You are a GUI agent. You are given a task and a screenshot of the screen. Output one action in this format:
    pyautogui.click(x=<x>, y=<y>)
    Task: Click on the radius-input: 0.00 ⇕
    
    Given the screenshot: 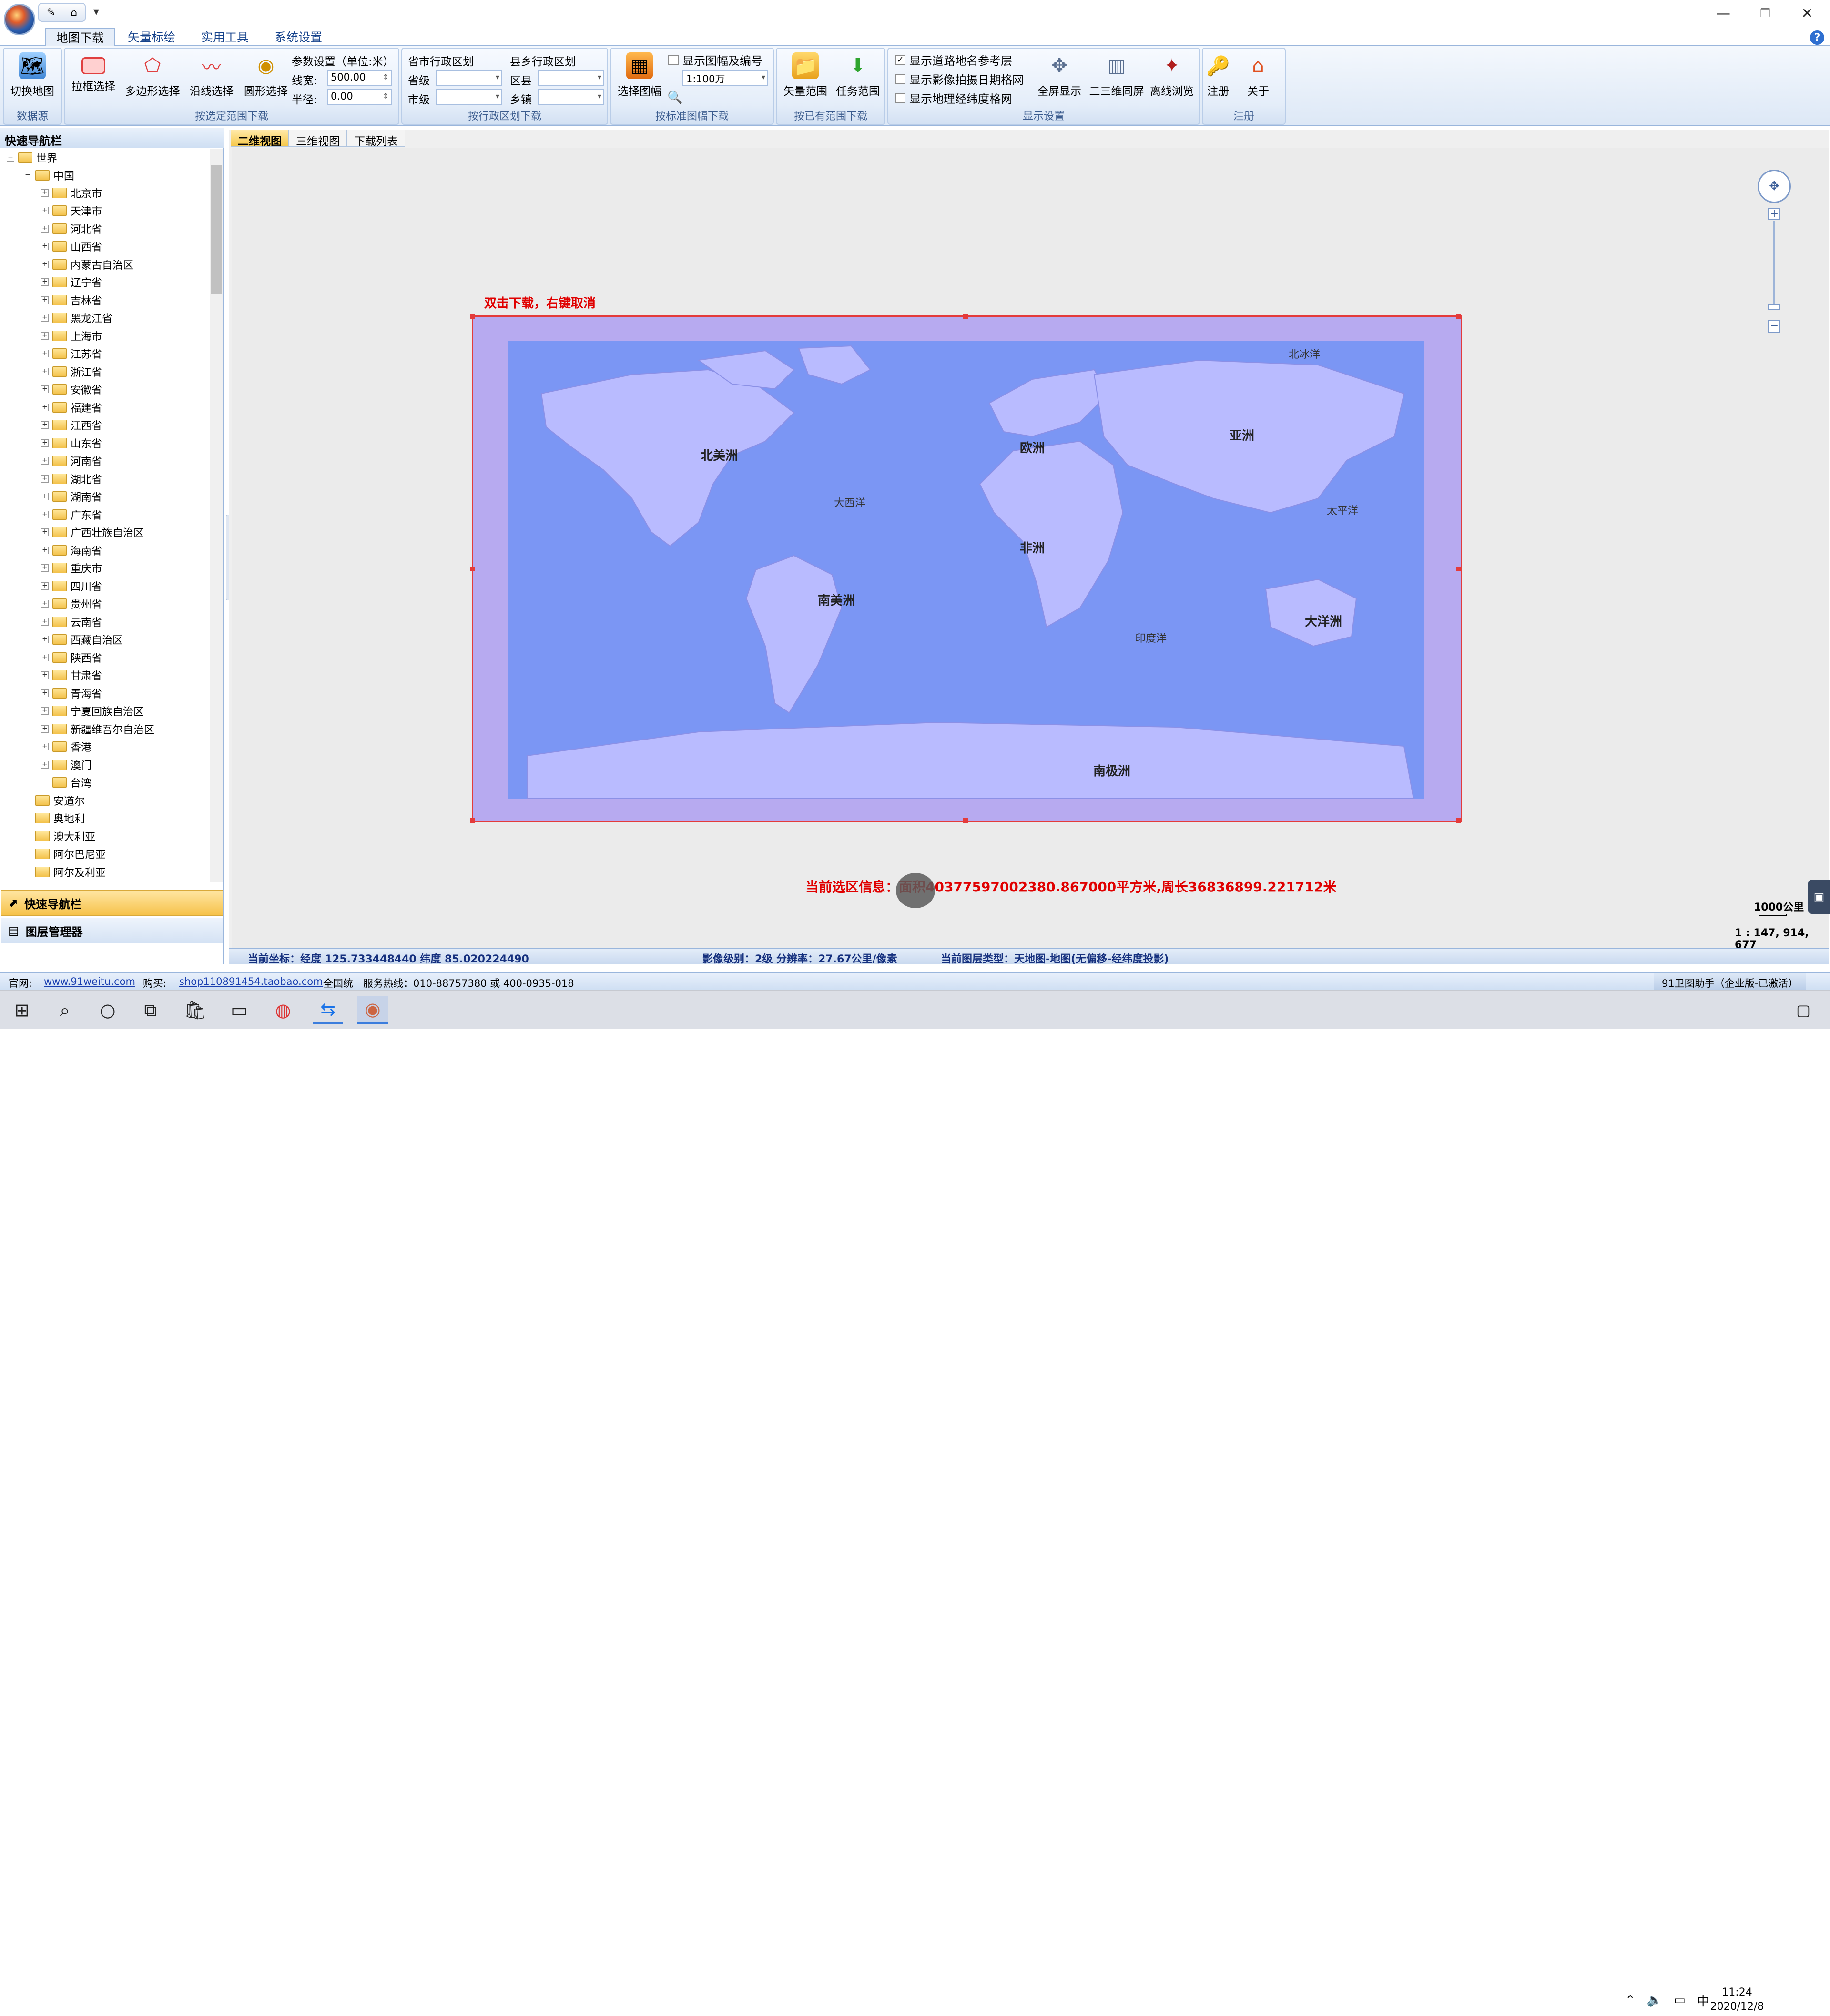 What is the action you would take?
    pyautogui.click(x=359, y=97)
    